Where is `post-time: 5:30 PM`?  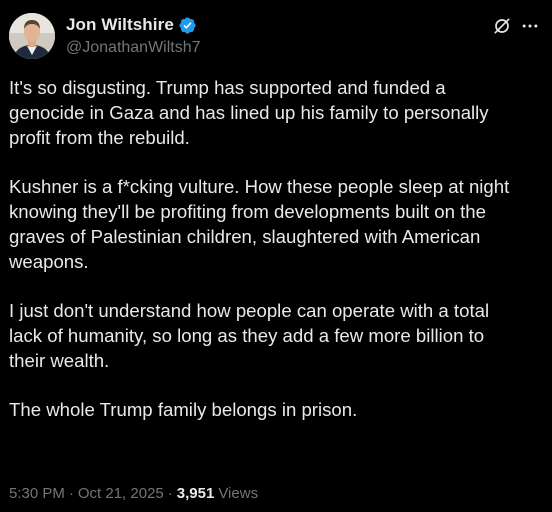
post-time: 5:30 PM is located at coordinates (37, 493).